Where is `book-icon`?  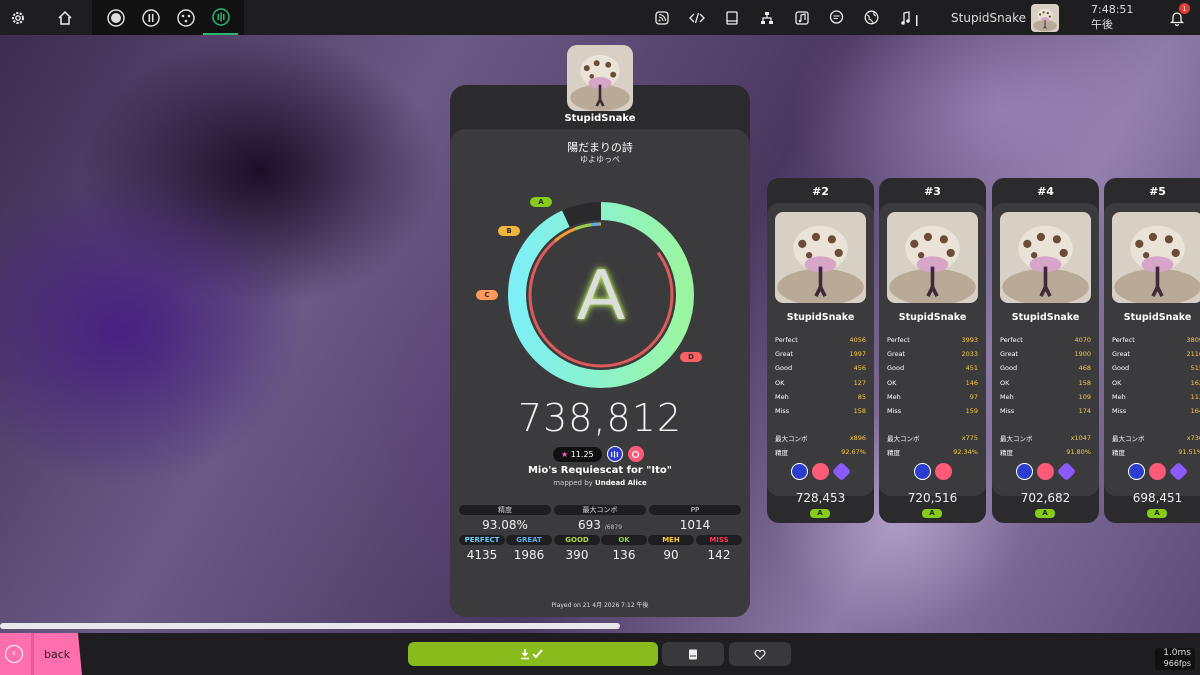 book-icon is located at coordinates (731, 17).